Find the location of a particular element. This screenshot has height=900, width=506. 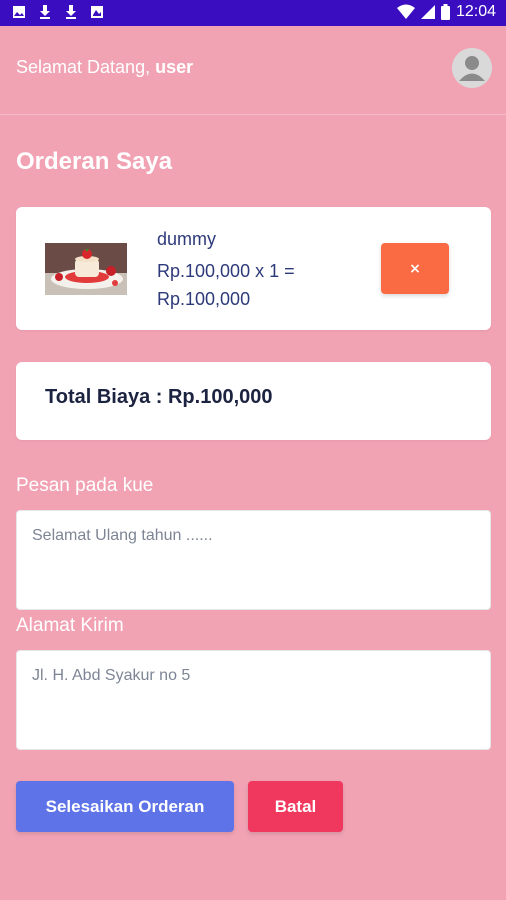

avatar is located at coordinates (472, 68).